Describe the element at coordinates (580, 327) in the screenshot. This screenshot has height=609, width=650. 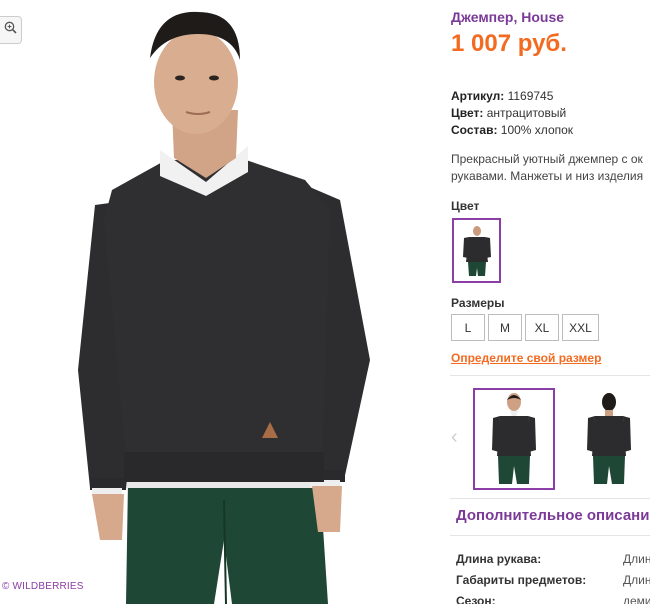
I see `size-button-xxl: XXL` at that location.